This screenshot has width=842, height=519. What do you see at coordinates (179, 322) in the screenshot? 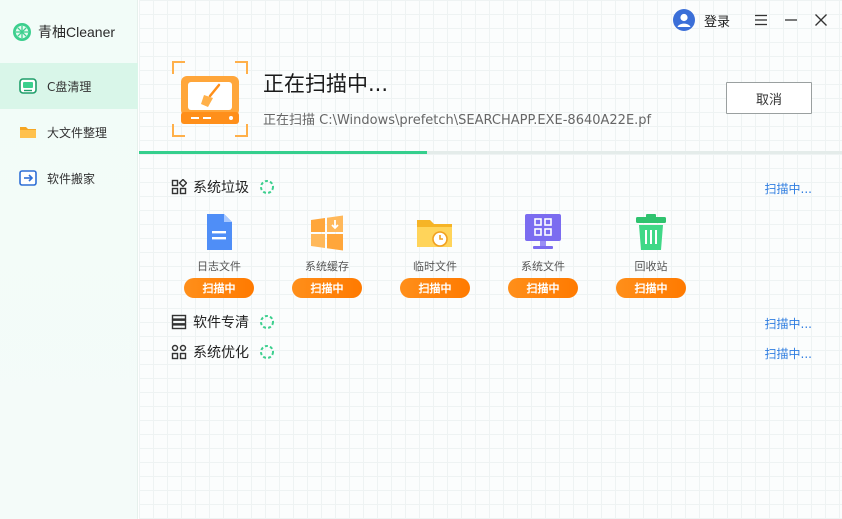
I see `list-stack-icon` at bounding box center [179, 322].